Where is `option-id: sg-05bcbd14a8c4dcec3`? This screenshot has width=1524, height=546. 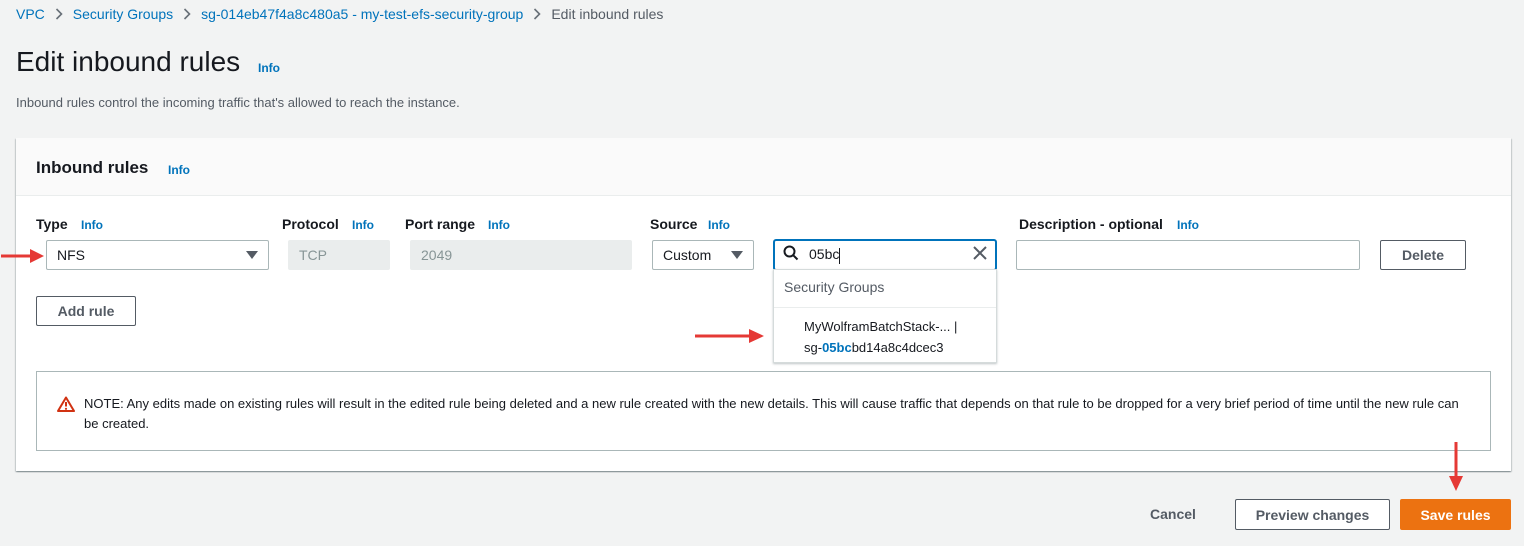
option-id: sg-05bcbd14a8c4dcec3 is located at coordinates (874, 347).